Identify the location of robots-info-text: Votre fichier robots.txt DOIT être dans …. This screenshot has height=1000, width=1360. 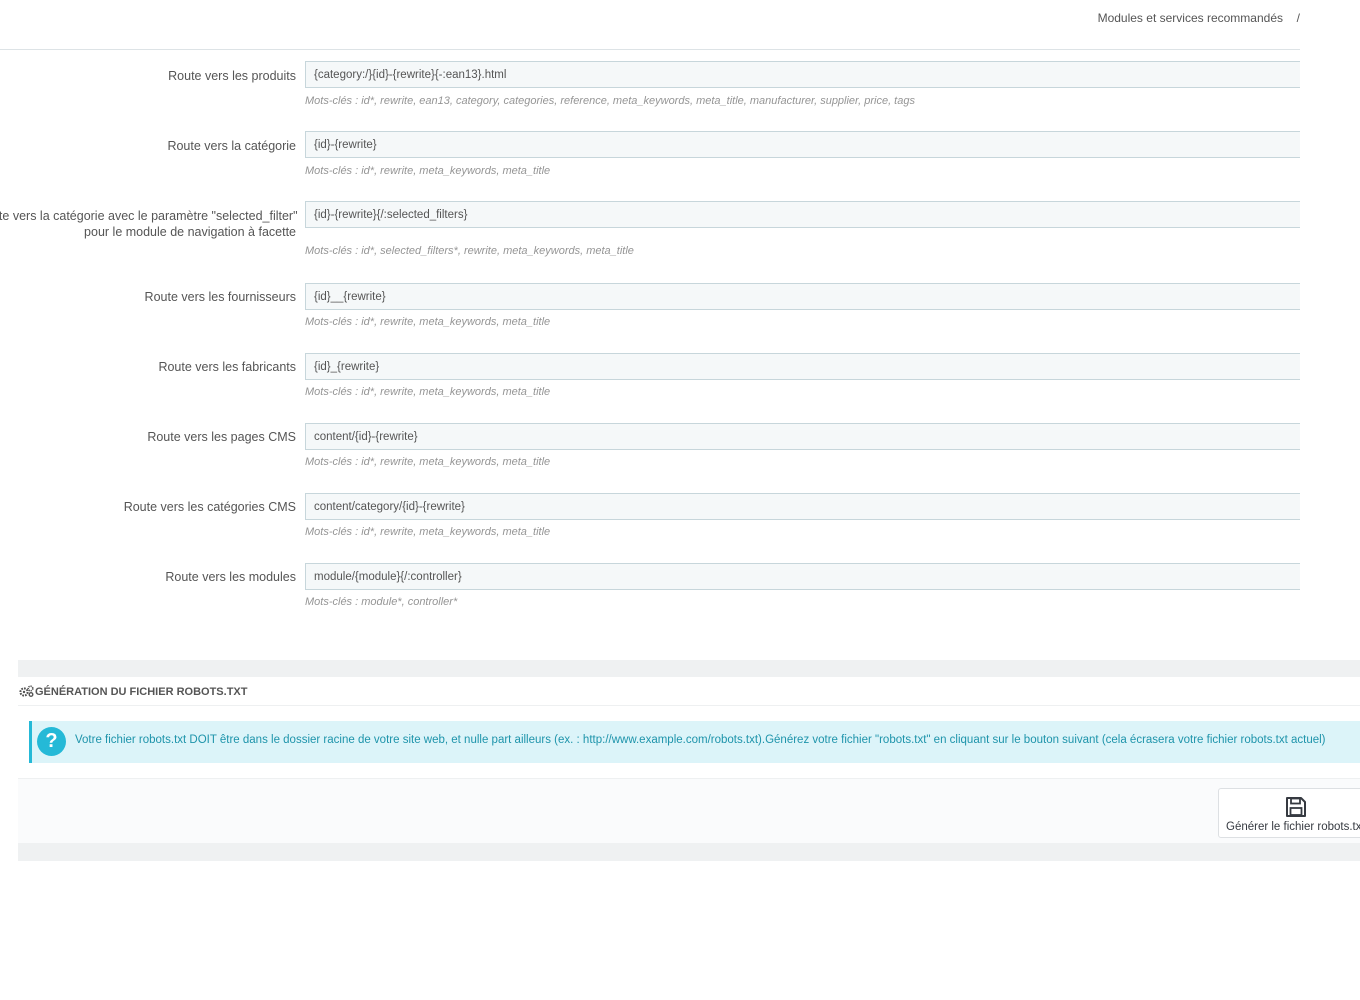
(700, 740).